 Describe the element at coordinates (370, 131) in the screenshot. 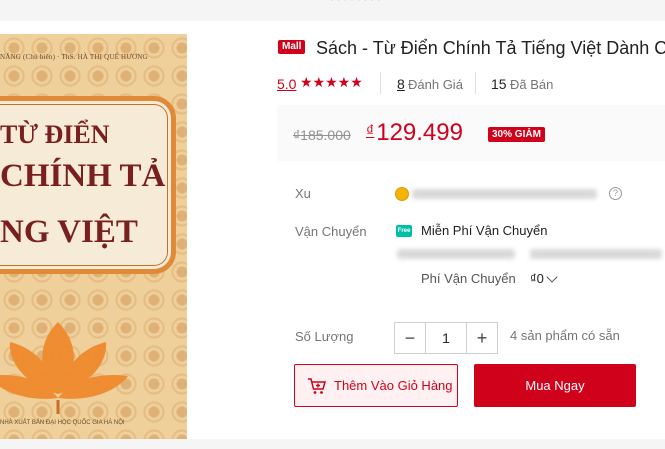

I see `currency-symbol: ₫` at that location.